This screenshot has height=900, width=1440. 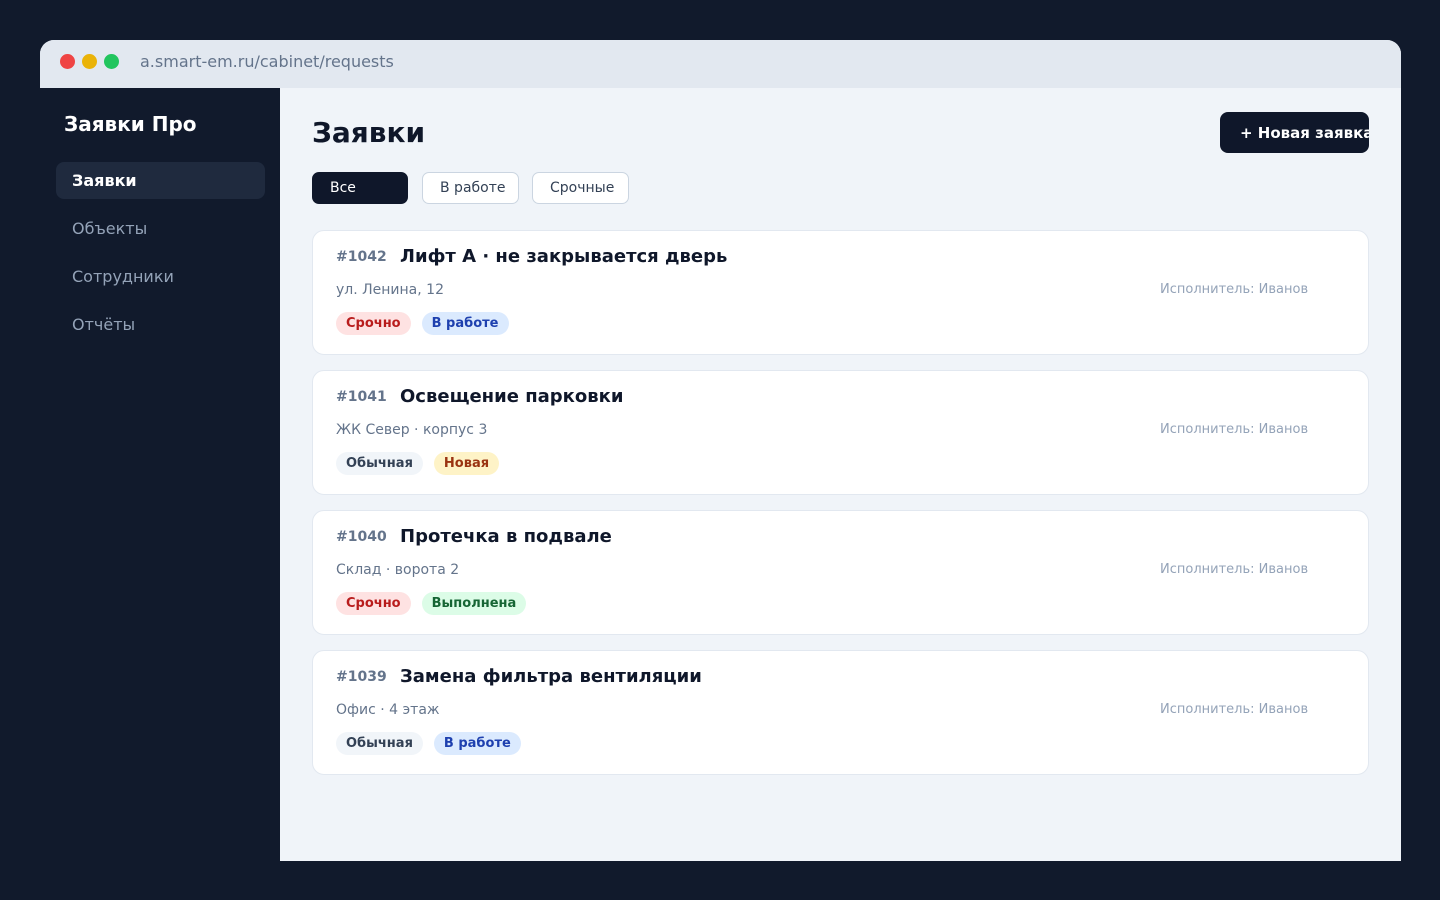 What do you see at coordinates (564, 256) in the screenshot?
I see `request-title: Лифт А · не закрывается дверь` at bounding box center [564, 256].